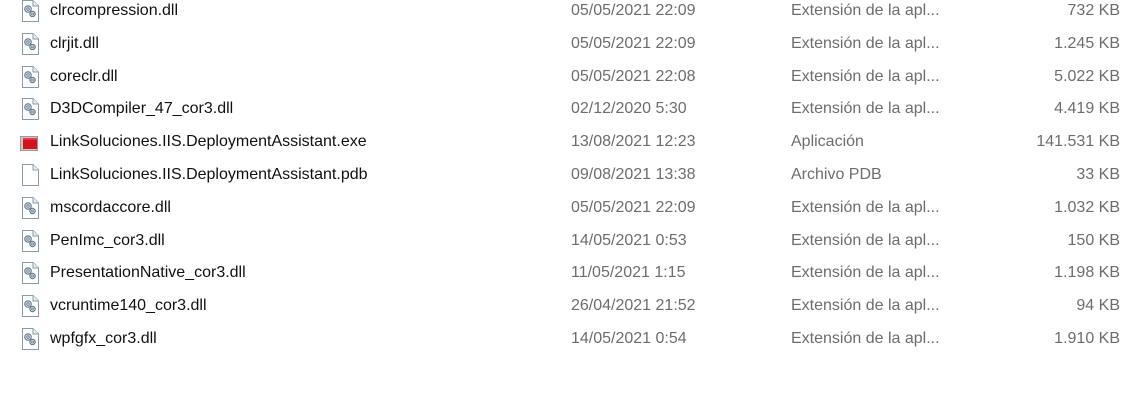 This screenshot has width=1133, height=419. I want to click on file-date-modified: 14/05/2021 0:54, so click(629, 338).